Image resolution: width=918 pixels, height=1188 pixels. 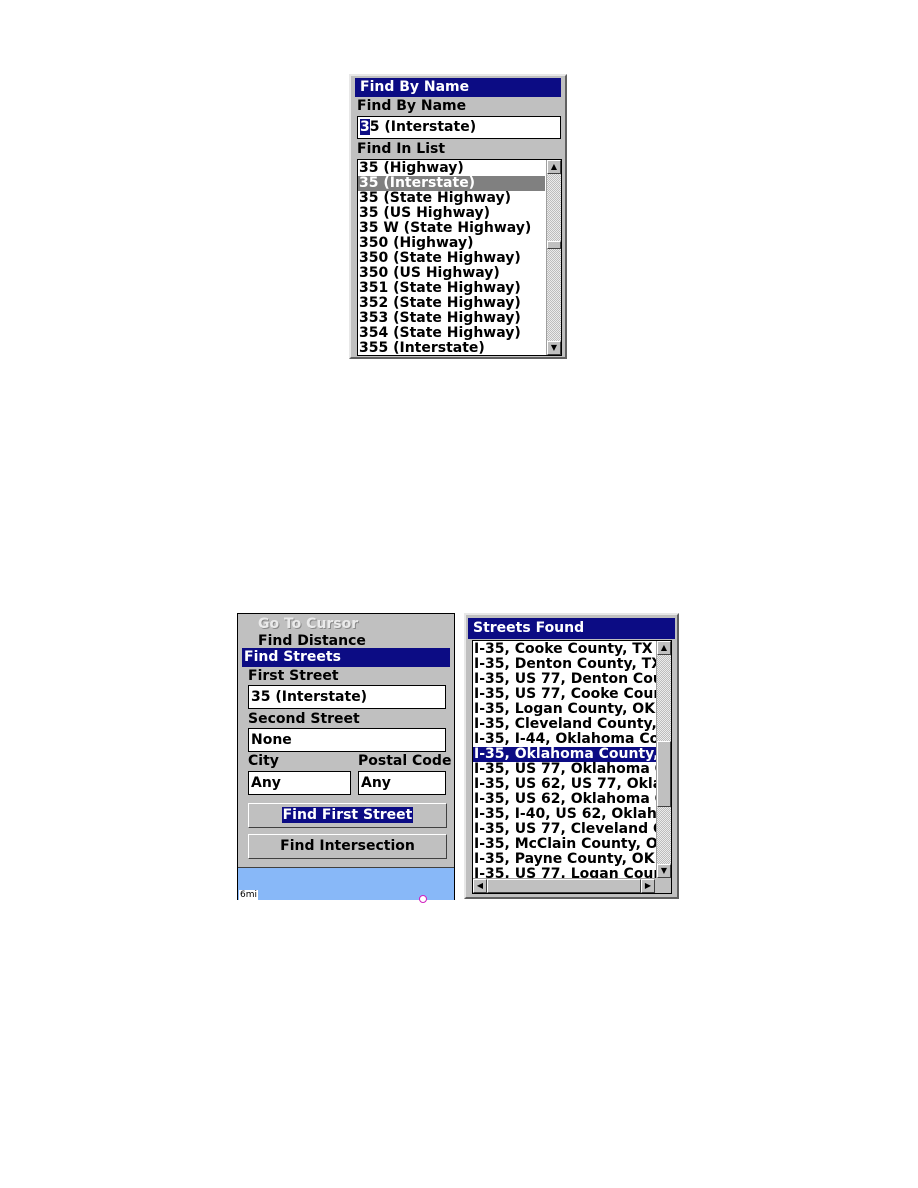 What do you see at coordinates (564, 829) in the screenshot?
I see `list-item: I-35, US 77, Cleveland County` at bounding box center [564, 829].